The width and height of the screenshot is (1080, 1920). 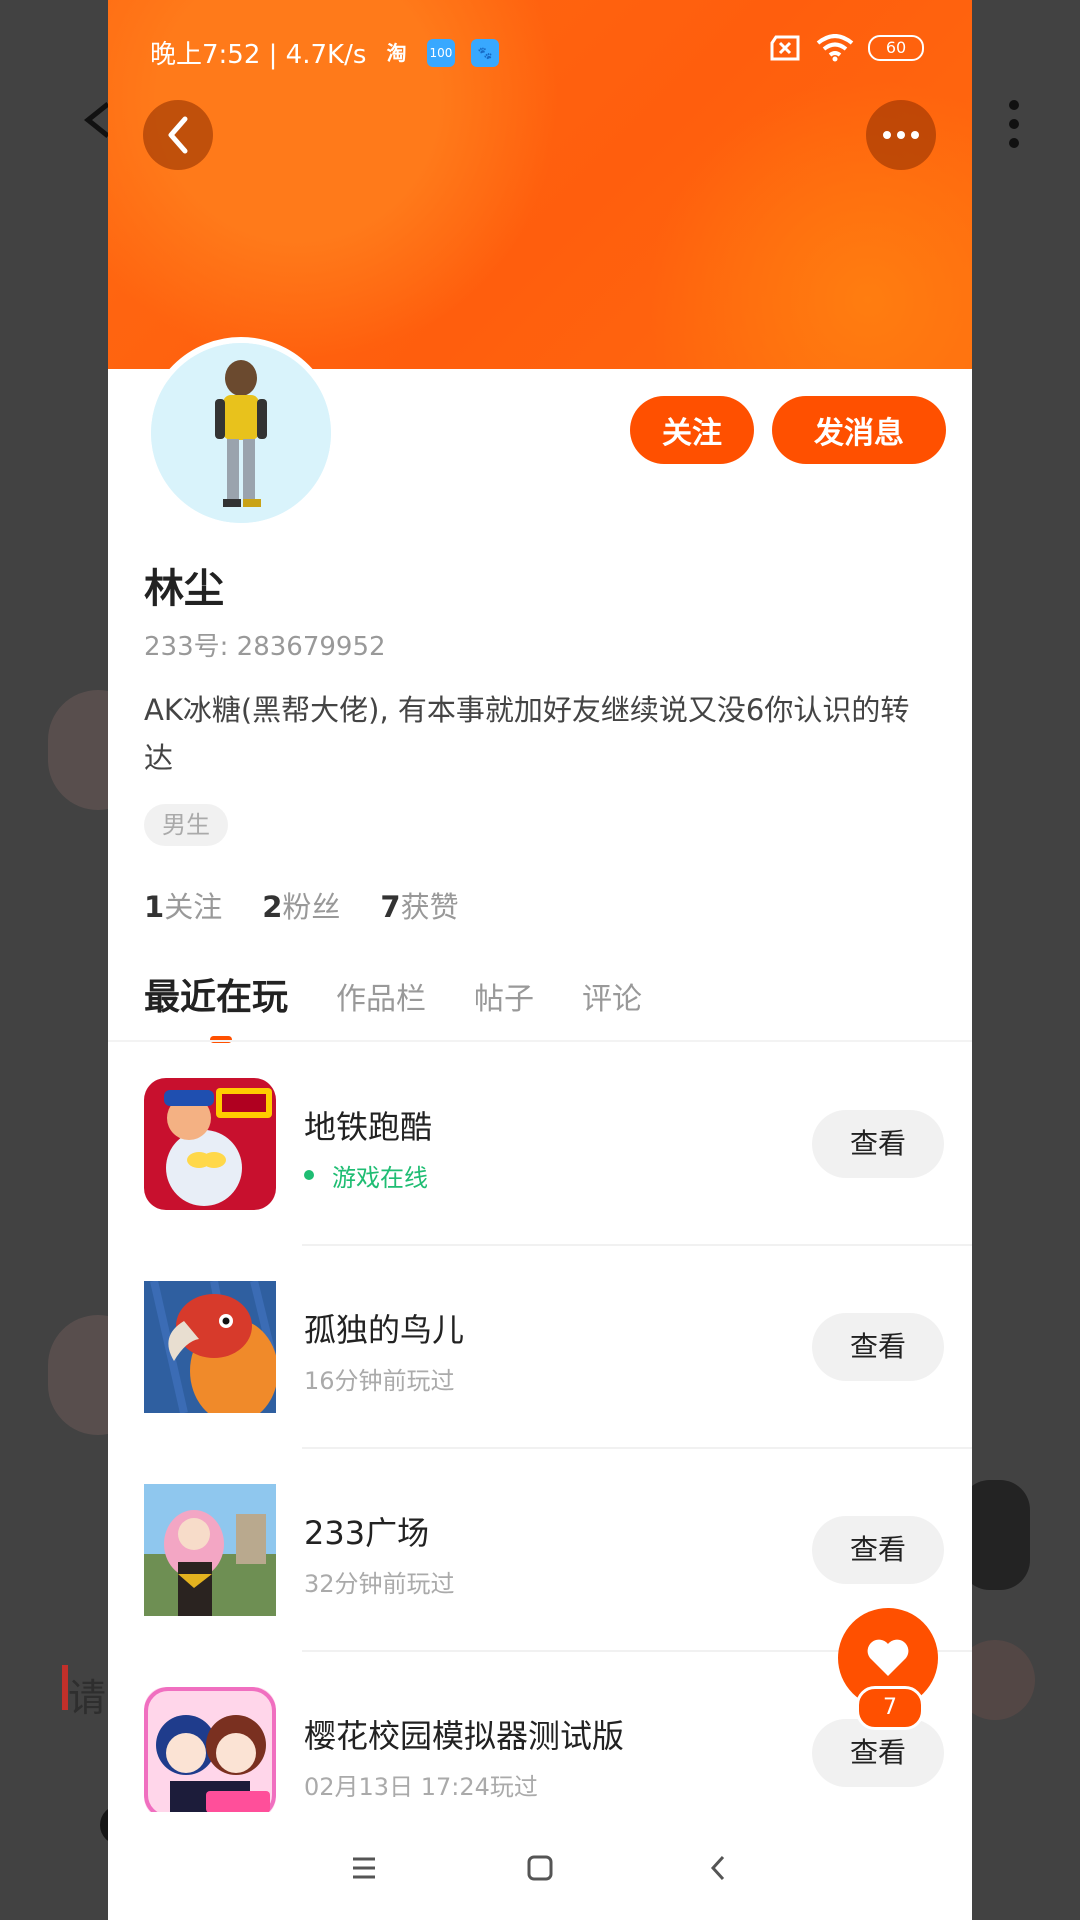 What do you see at coordinates (210, 1144) in the screenshot?
I see `subway-surfers-icon` at bounding box center [210, 1144].